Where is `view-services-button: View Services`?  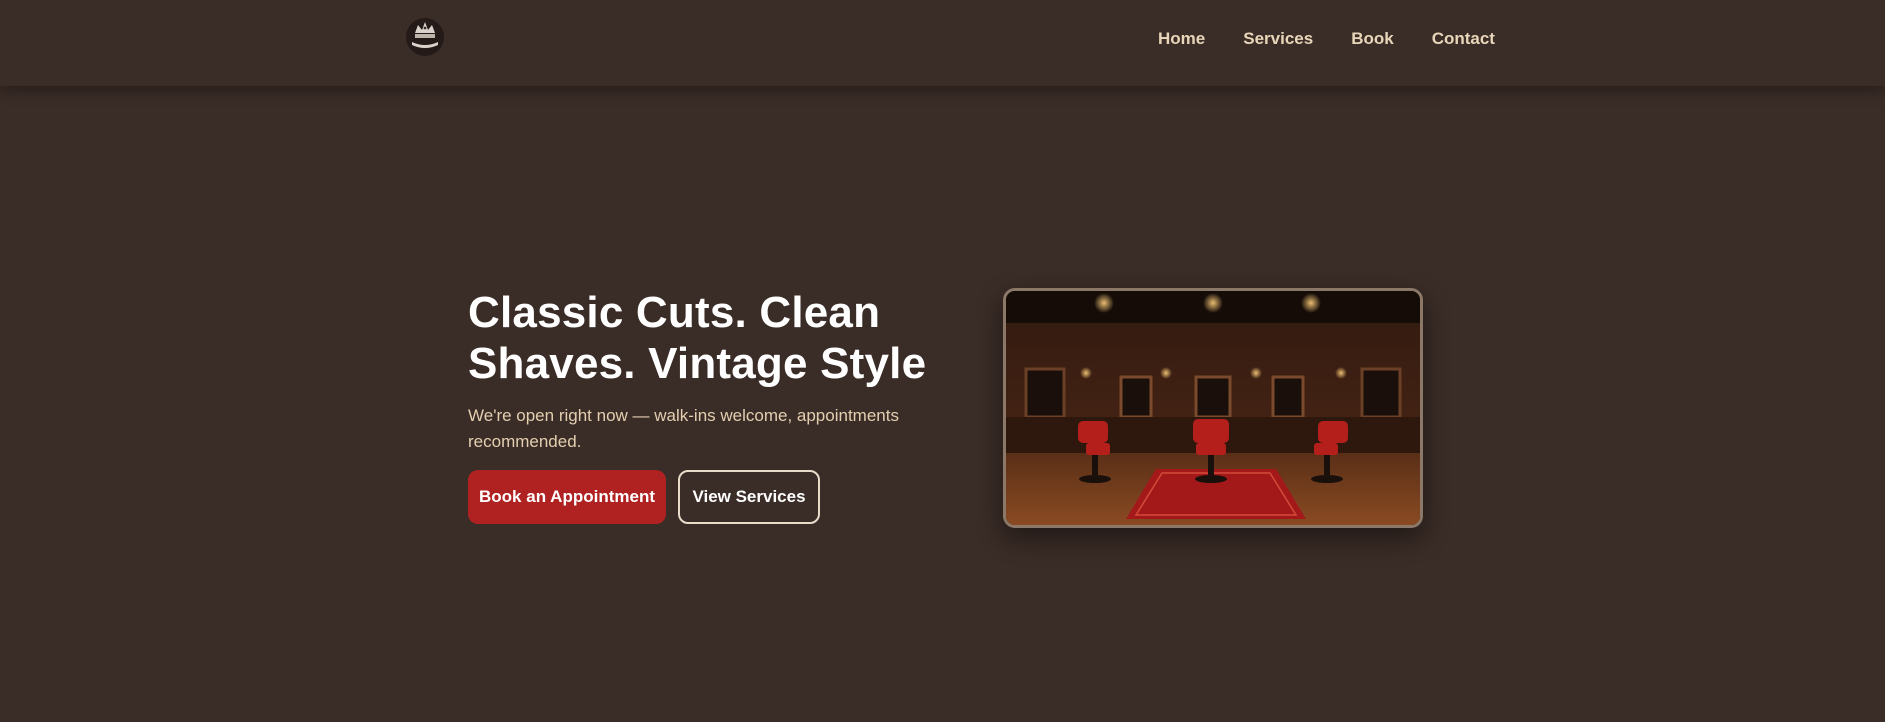 view-services-button: View Services is located at coordinates (749, 497).